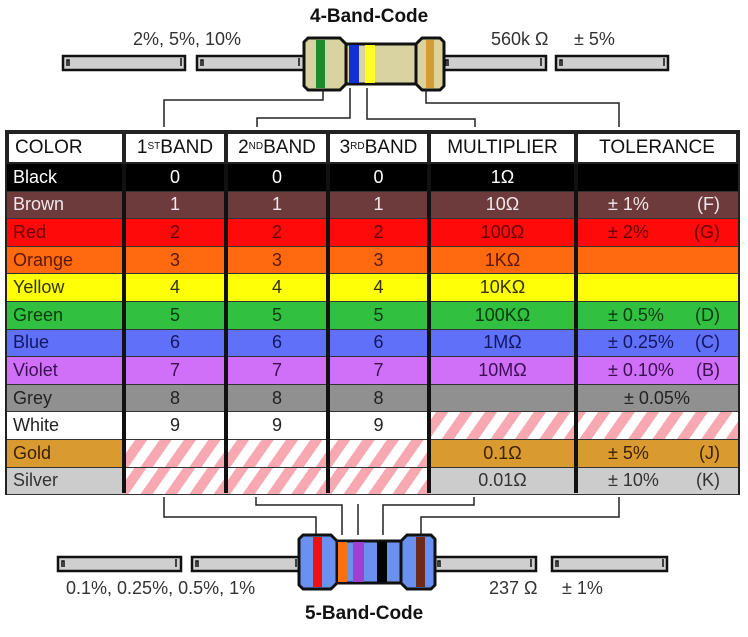  I want to click on header-band-3-number: 3, so click(345, 147).